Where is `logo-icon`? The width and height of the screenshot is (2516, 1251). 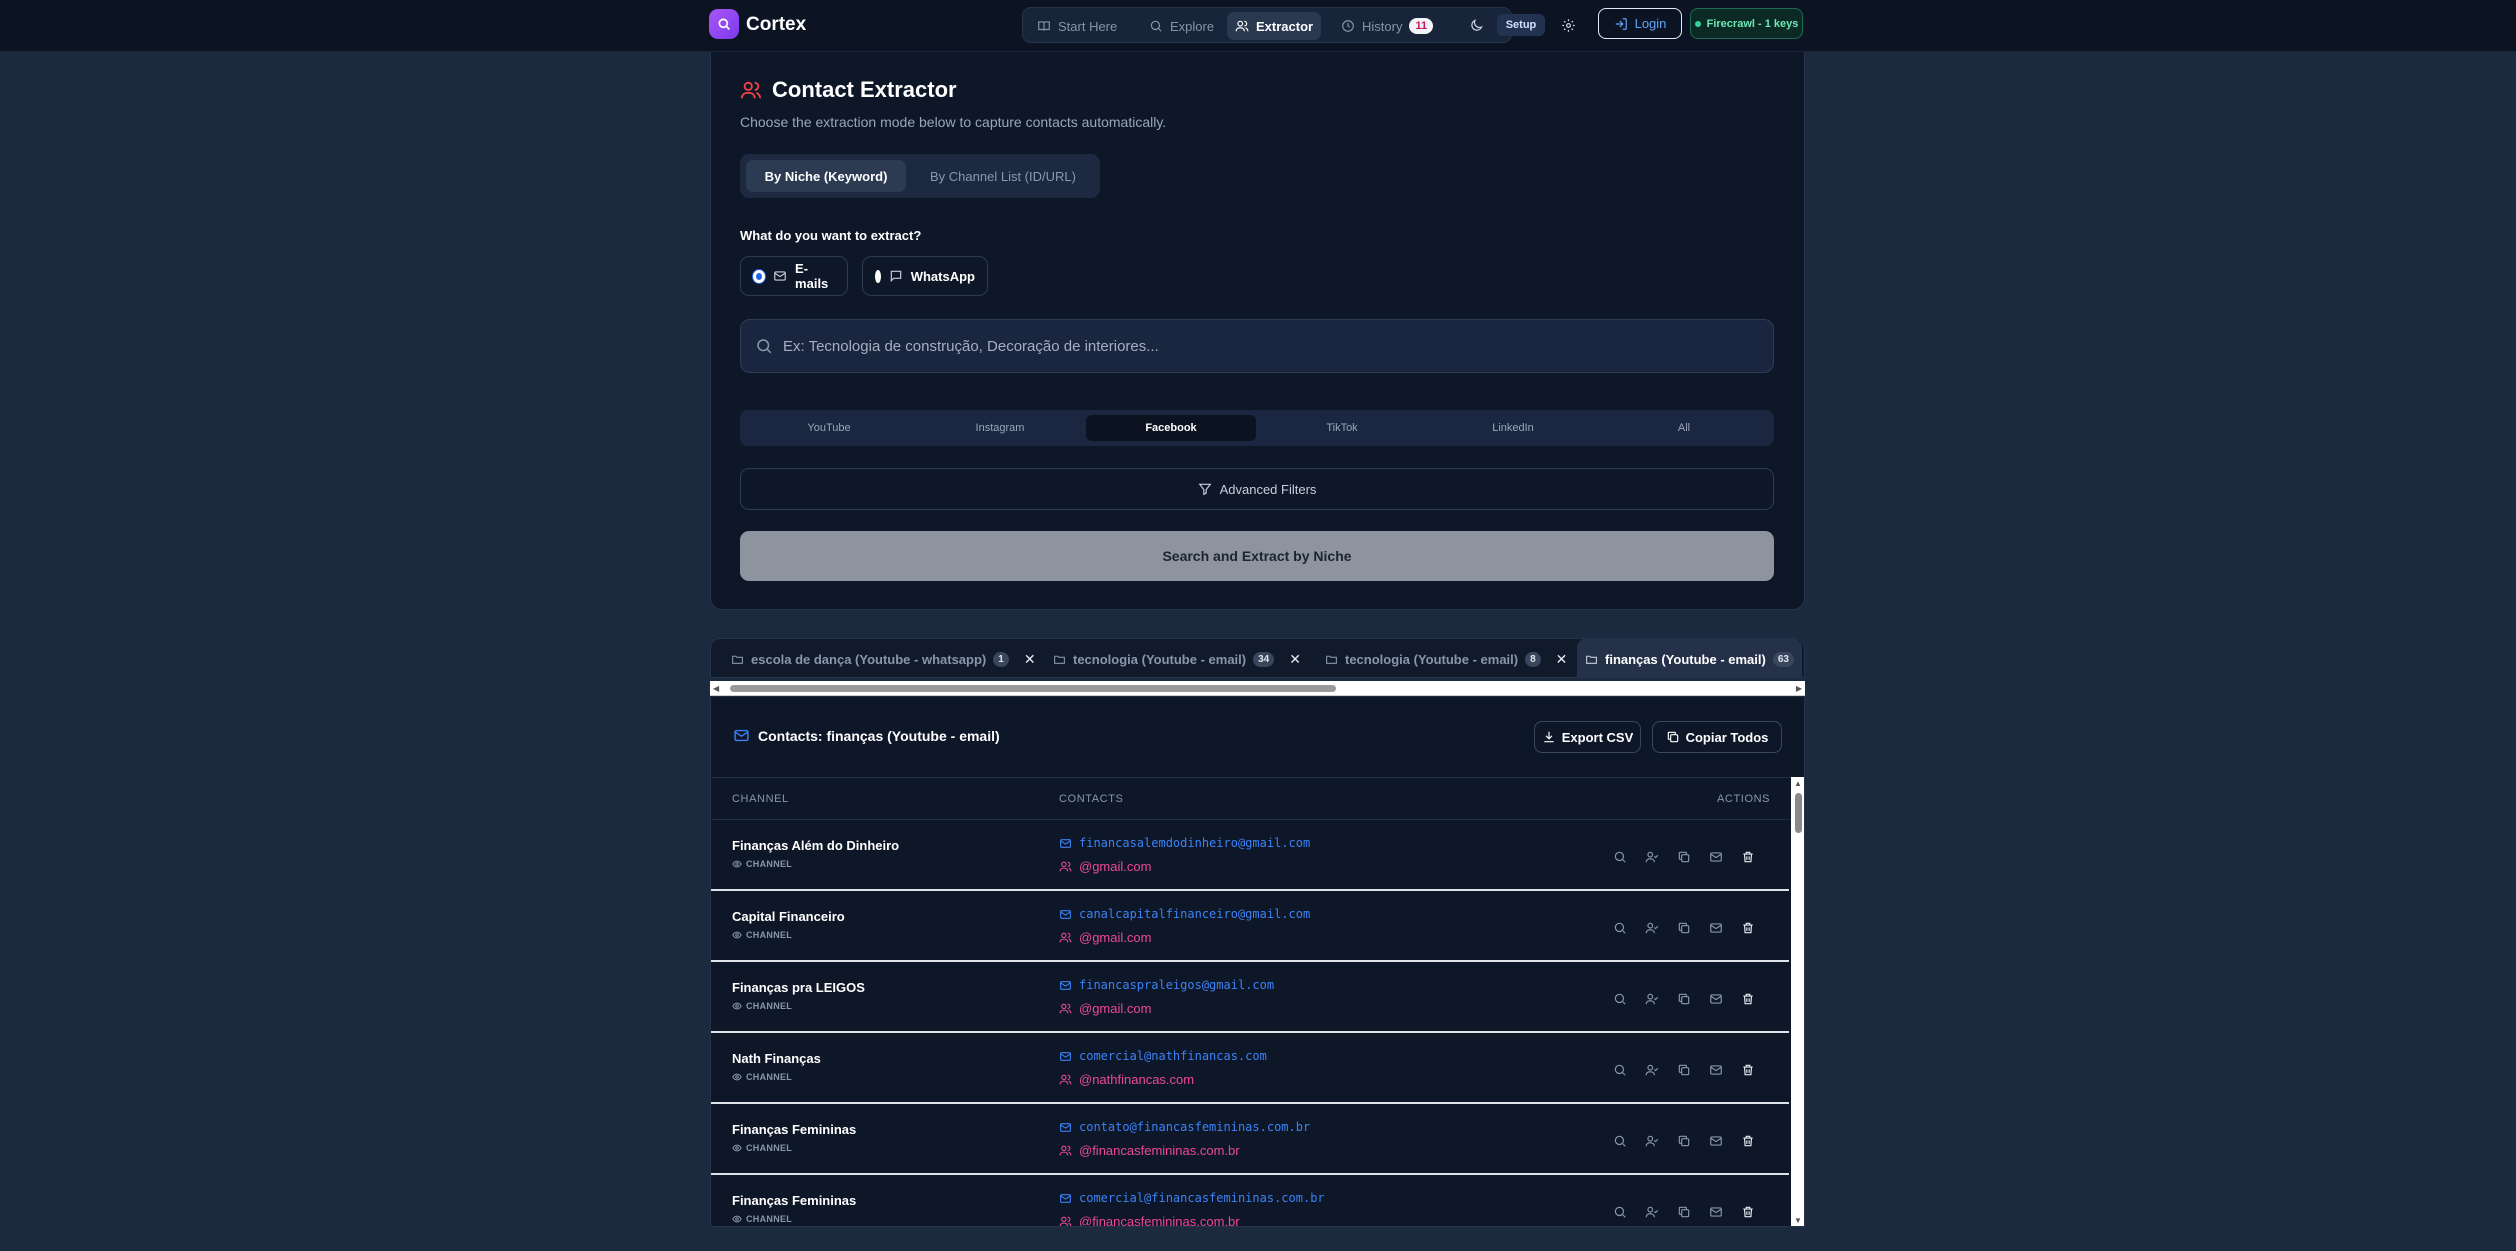 logo-icon is located at coordinates (724, 24).